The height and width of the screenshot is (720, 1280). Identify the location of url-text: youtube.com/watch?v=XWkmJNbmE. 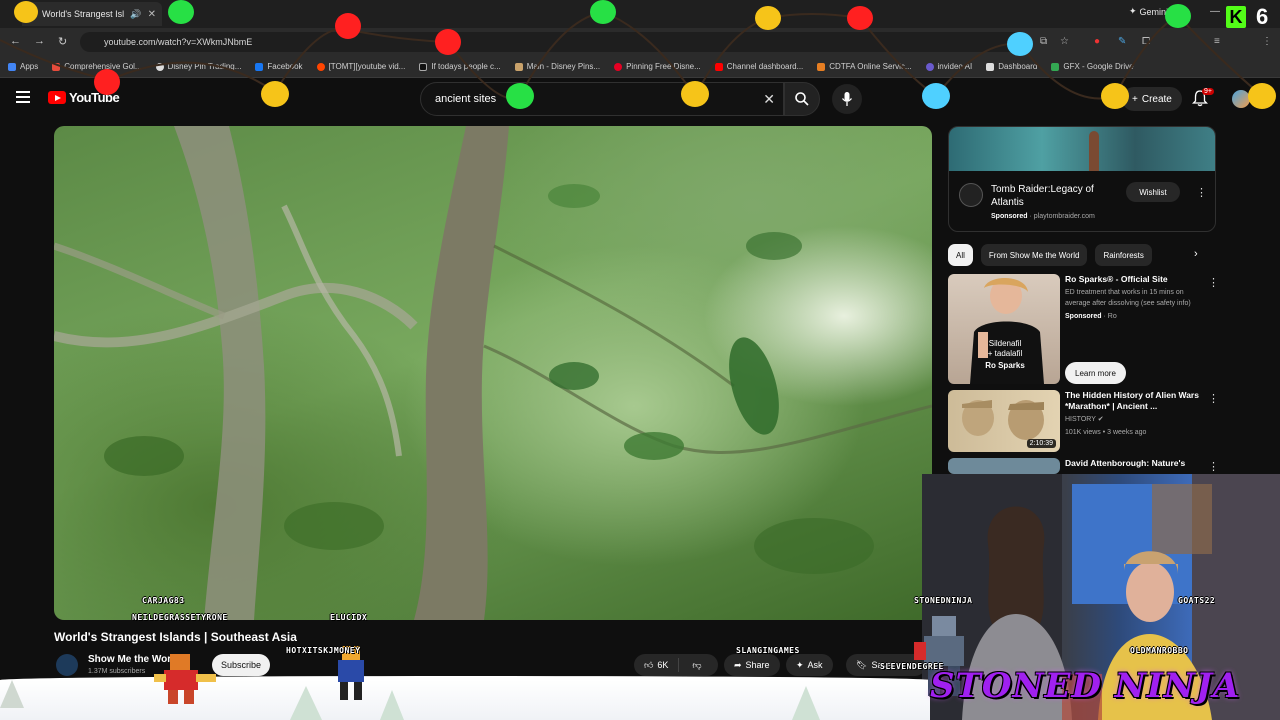
(178, 42).